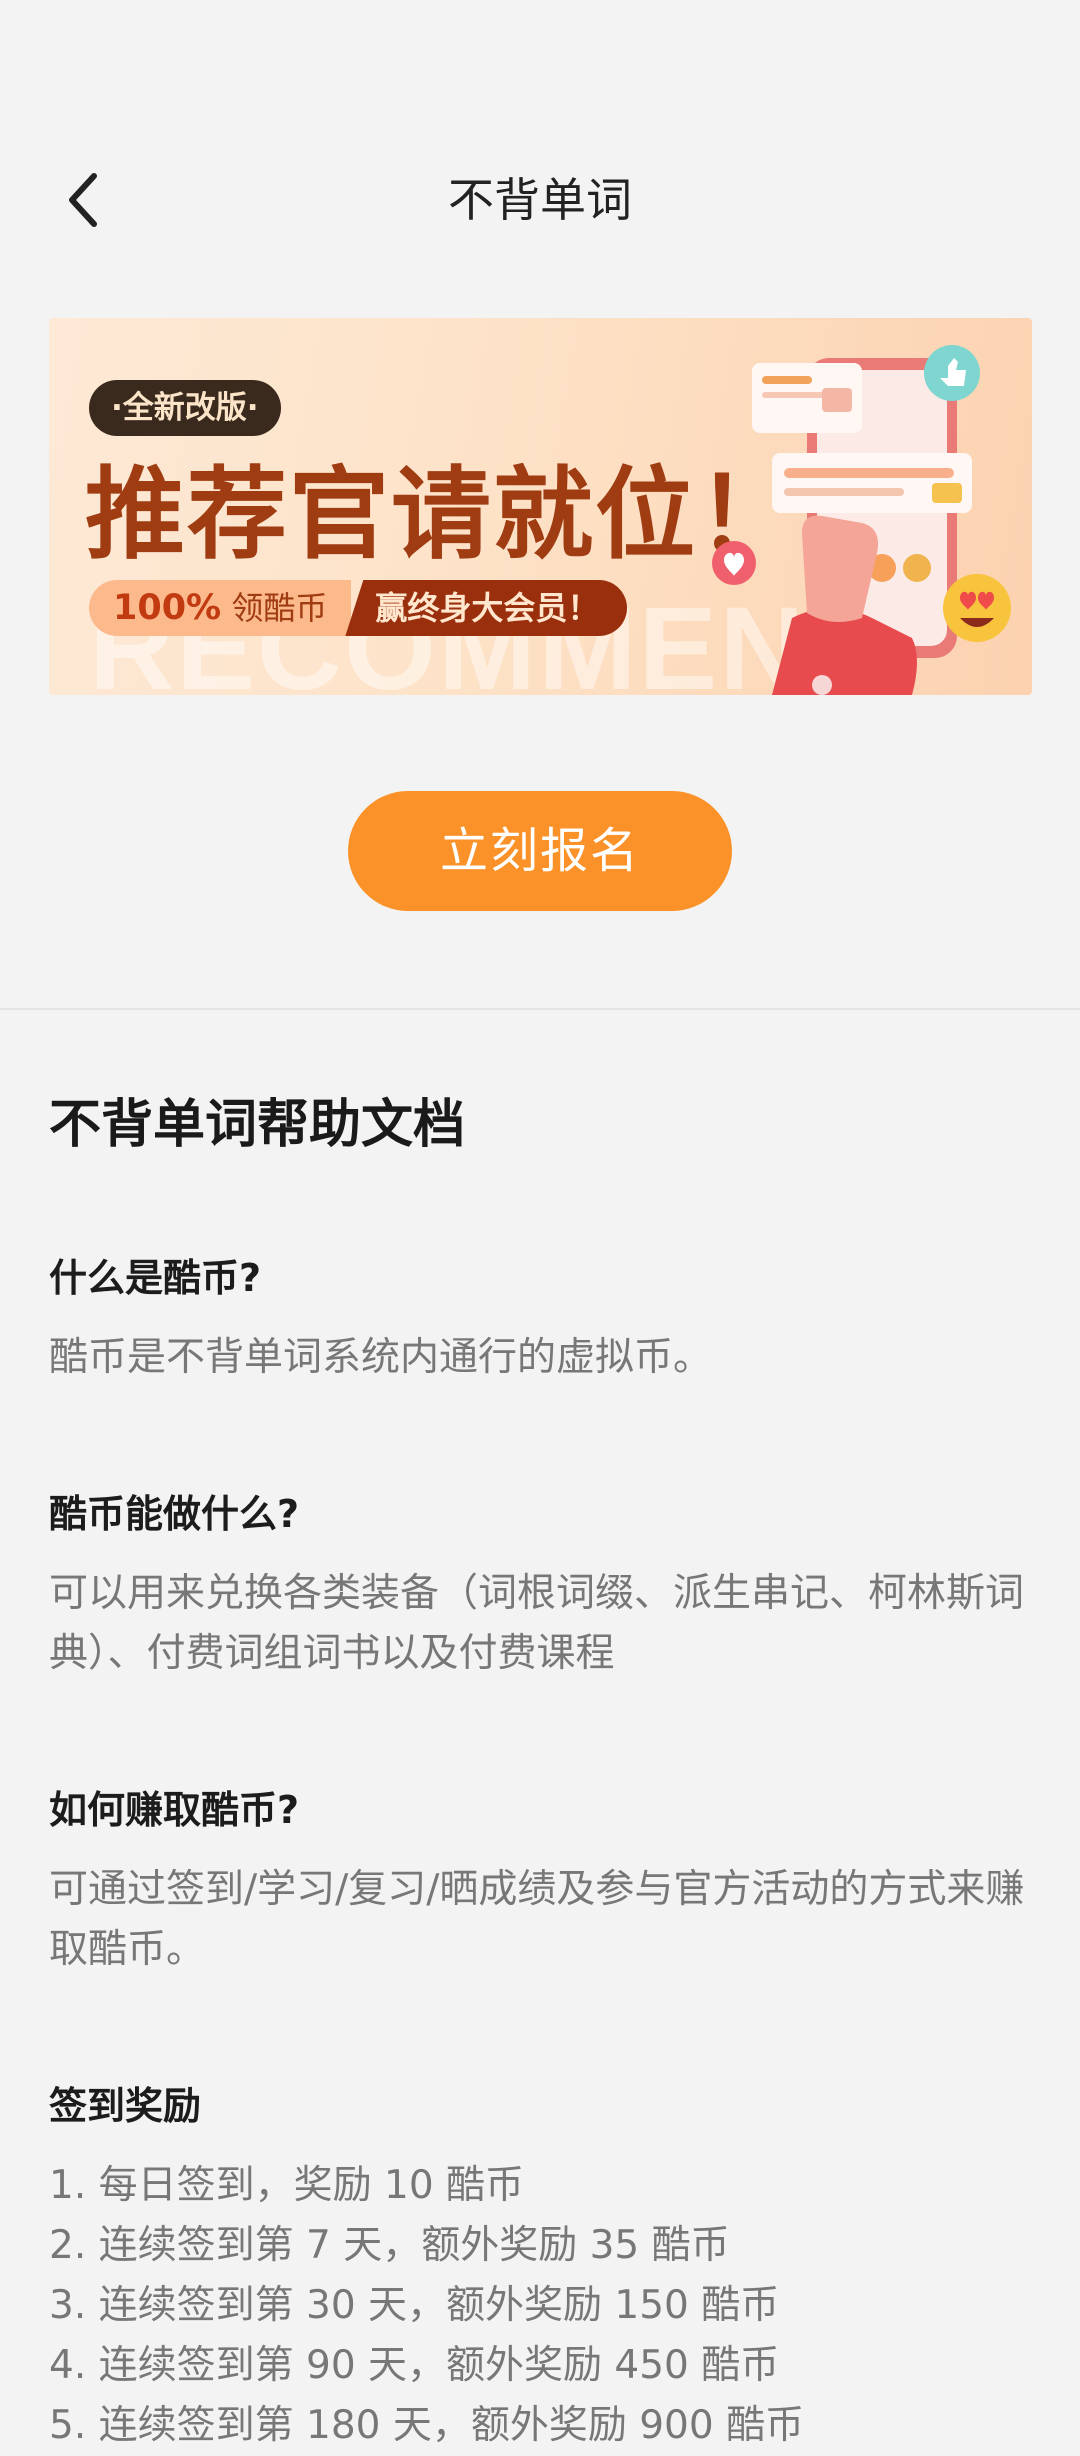  What do you see at coordinates (274, 608) in the screenshot?
I see `banner-strip-left-text: 领酷币` at bounding box center [274, 608].